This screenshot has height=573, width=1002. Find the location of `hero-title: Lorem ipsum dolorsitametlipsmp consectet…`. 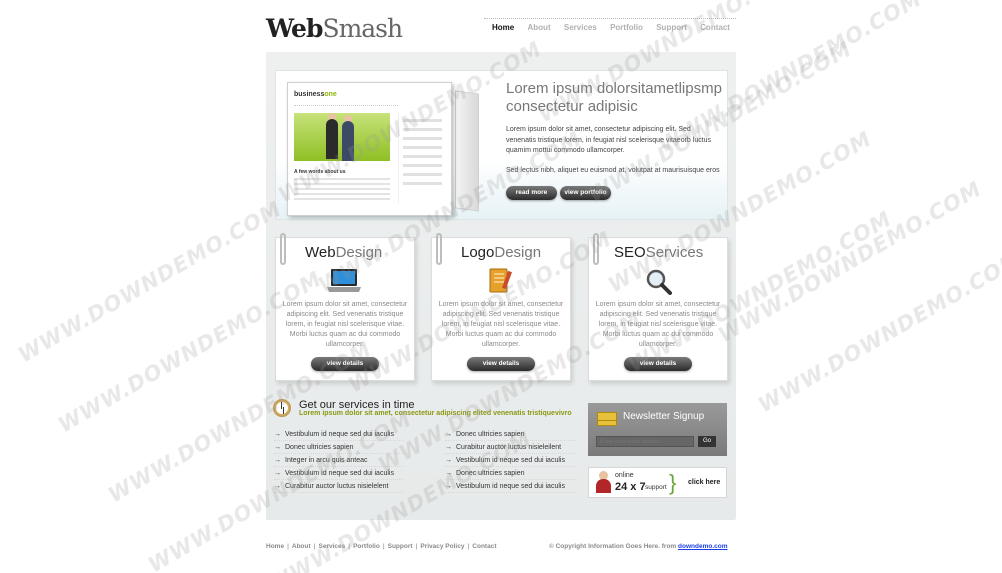

hero-title: Lorem ipsum dolorsitametlipsmp consectet… is located at coordinates (614, 97).